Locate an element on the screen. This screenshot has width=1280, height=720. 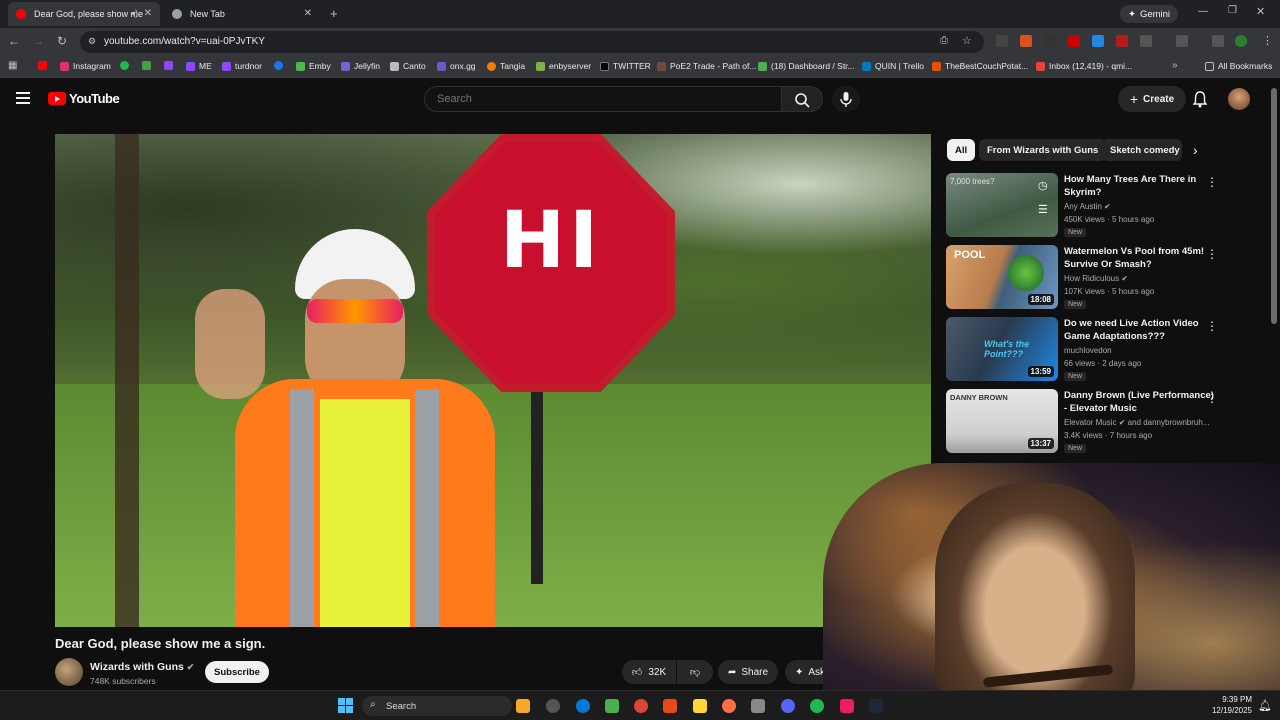
notes-icon is located at coordinates (700, 706).